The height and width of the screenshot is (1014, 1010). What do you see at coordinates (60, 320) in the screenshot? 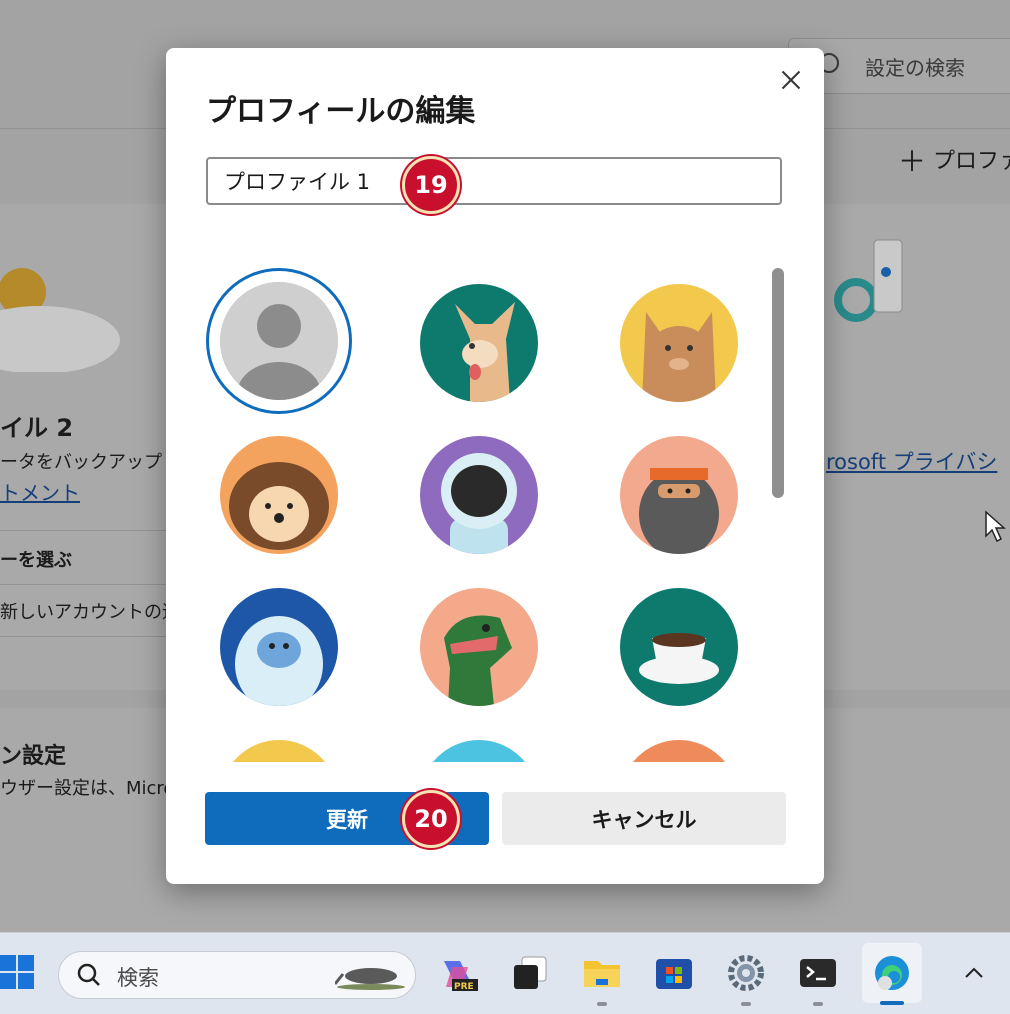
I see `sun-cloud-illustration` at bounding box center [60, 320].